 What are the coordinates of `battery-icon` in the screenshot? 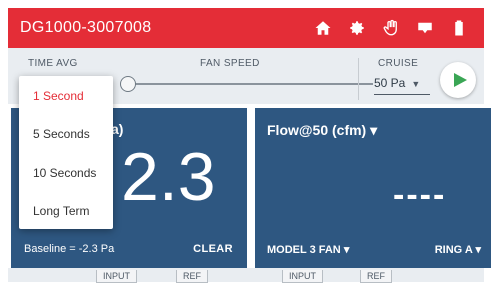 It's located at (459, 28).